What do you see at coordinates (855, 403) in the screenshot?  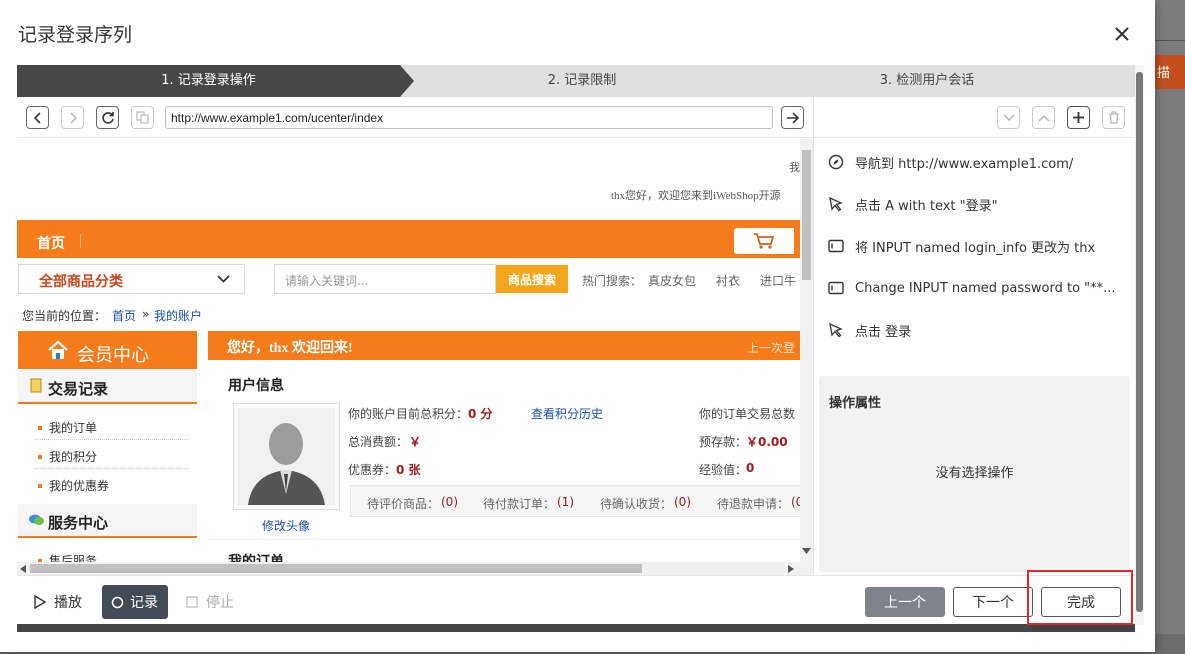 I see `properties-title: 操作属性` at bounding box center [855, 403].